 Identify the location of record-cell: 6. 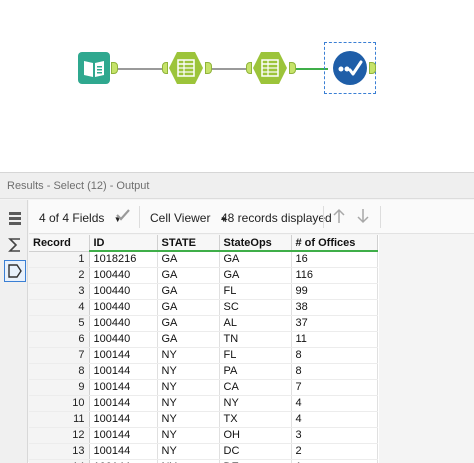
(59, 339).